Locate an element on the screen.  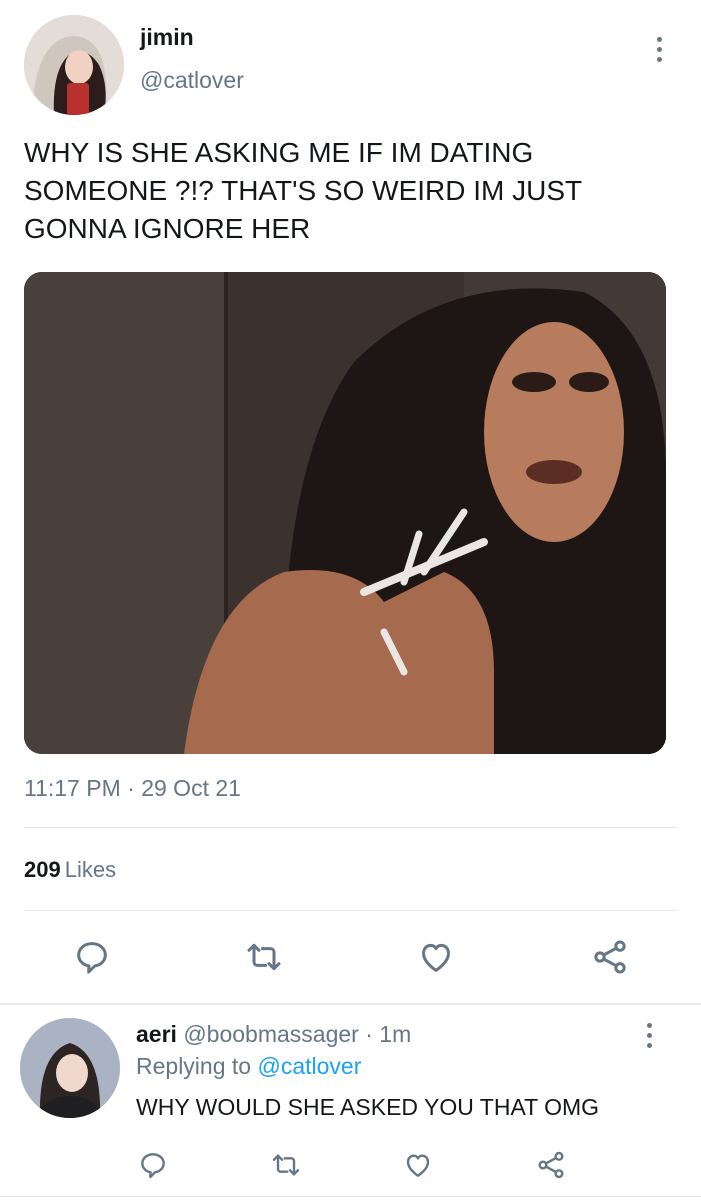
author-avatar is located at coordinates (74, 65).